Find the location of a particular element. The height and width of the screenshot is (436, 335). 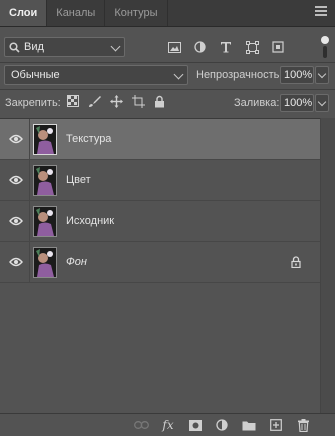

lock-all-icon is located at coordinates (159, 101).